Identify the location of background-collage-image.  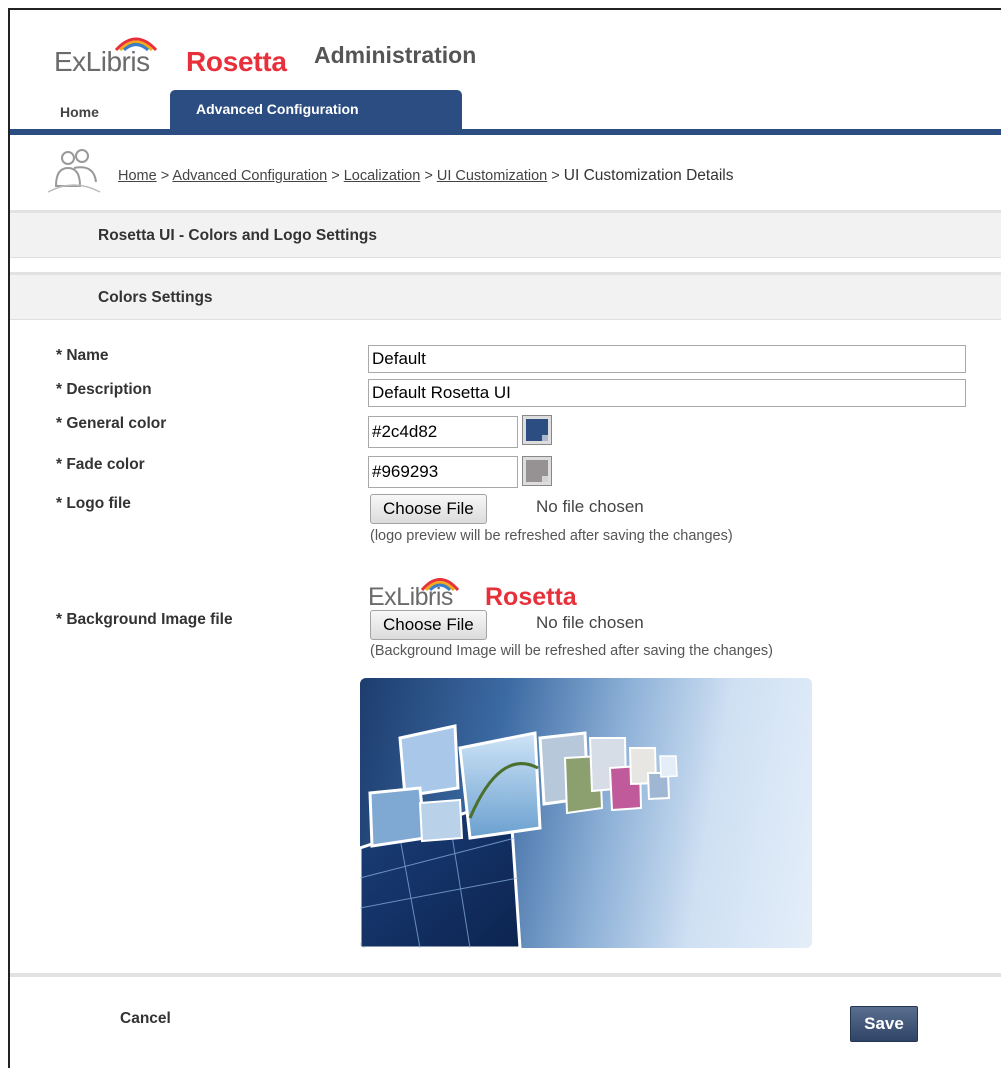
(519, 836).